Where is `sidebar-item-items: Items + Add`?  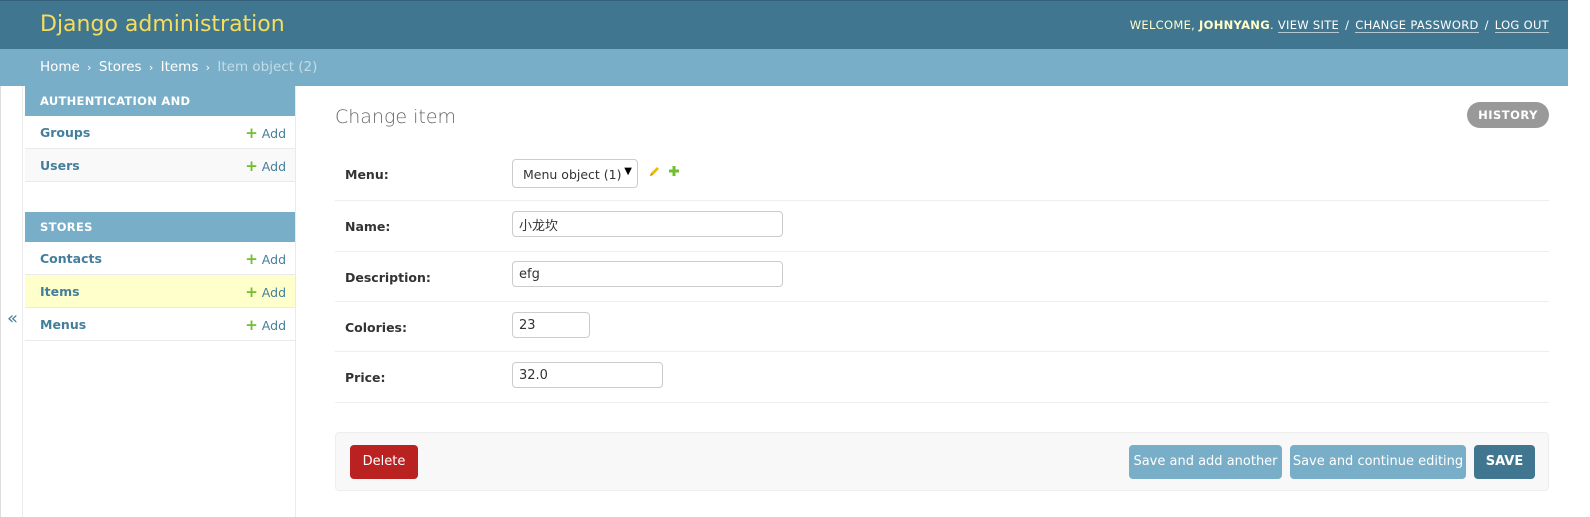
sidebar-item-items: Items + Add is located at coordinates (160, 291).